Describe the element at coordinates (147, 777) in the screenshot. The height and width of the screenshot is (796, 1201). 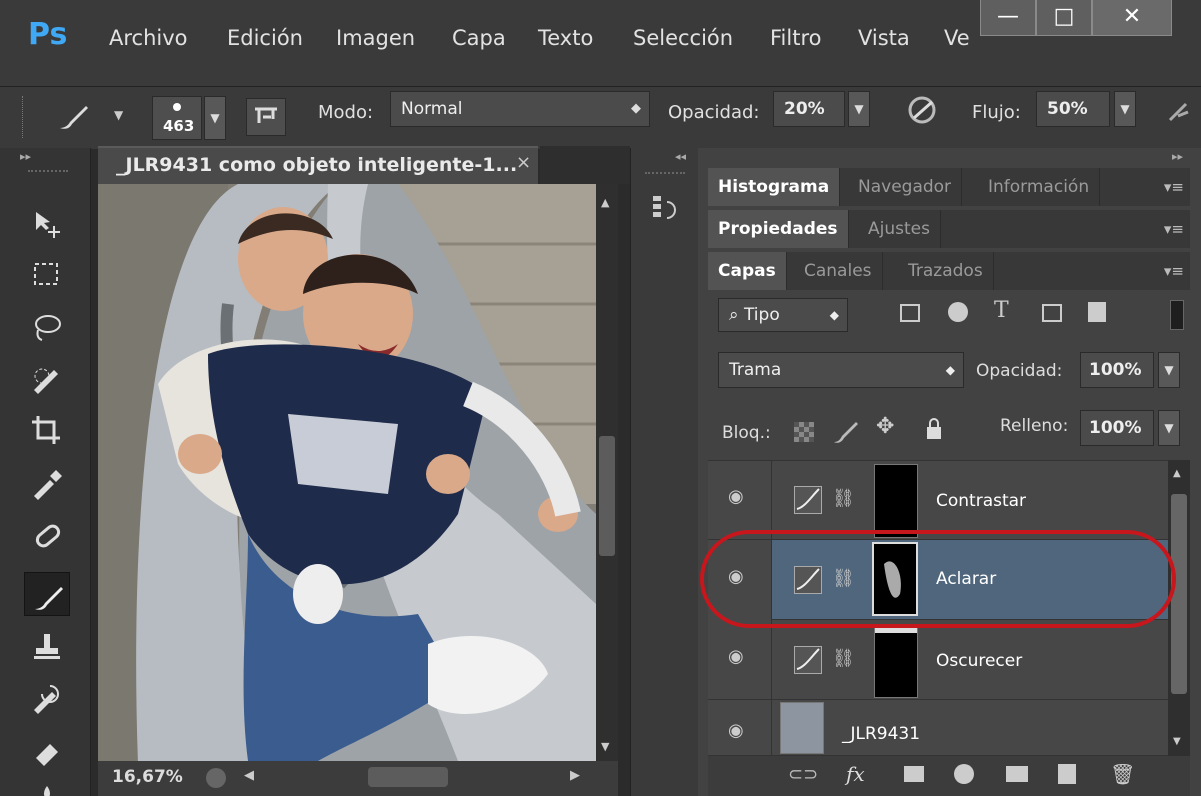
I see `zoom-level: 16,67%` at that location.